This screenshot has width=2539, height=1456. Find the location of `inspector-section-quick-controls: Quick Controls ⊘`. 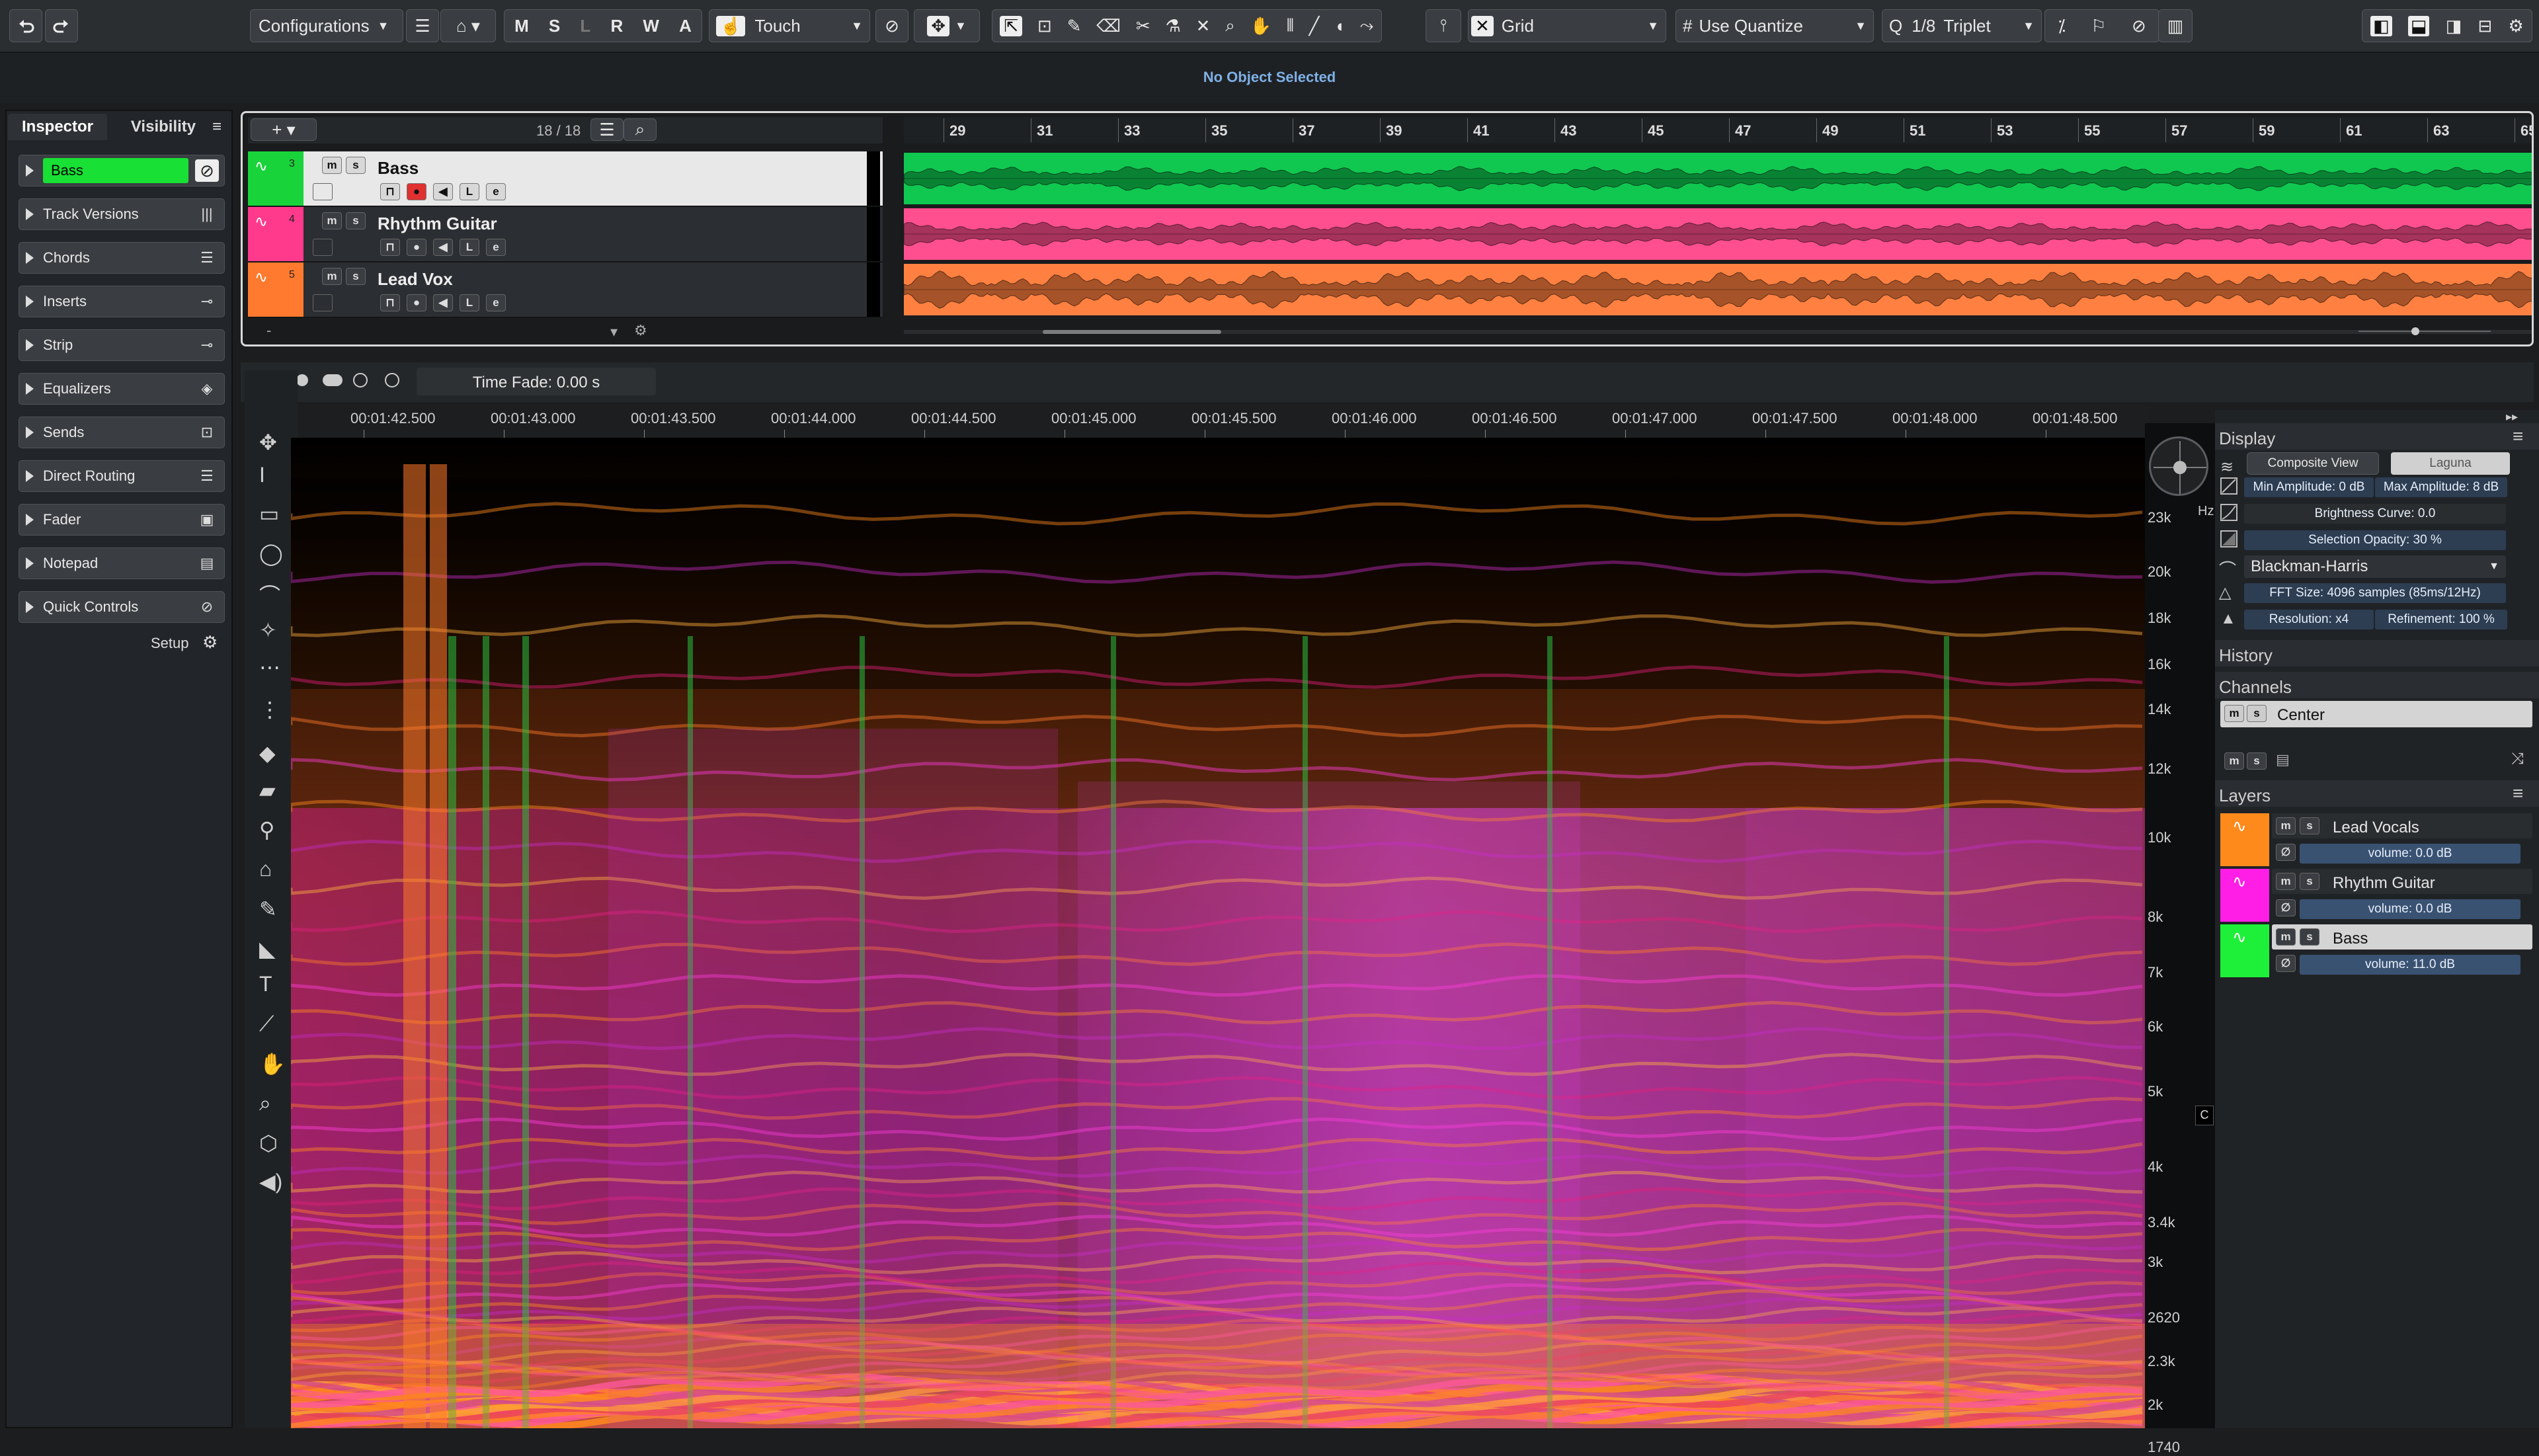

inspector-section-quick-controls: Quick Controls ⊘ is located at coordinates (122, 607).